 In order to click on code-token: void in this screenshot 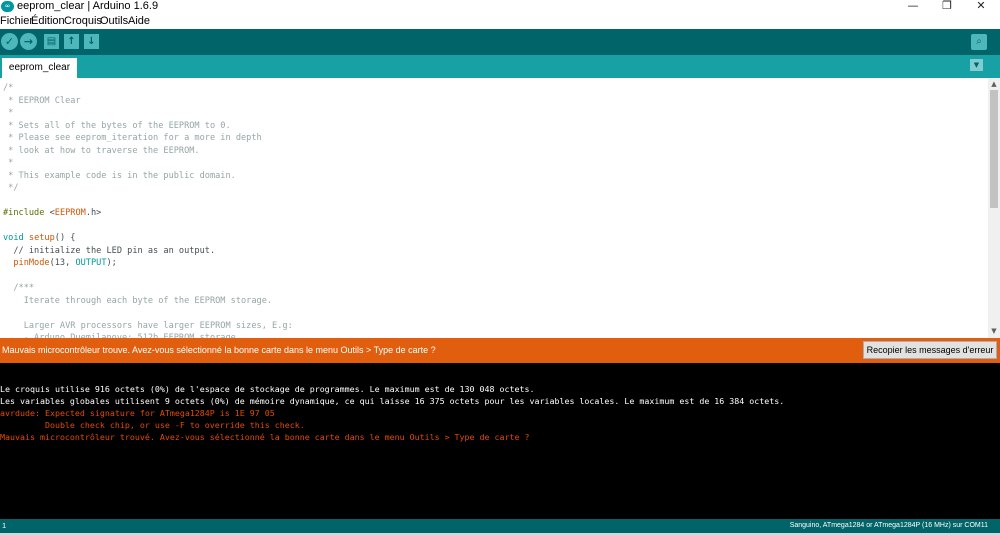, I will do `click(13, 238)`.